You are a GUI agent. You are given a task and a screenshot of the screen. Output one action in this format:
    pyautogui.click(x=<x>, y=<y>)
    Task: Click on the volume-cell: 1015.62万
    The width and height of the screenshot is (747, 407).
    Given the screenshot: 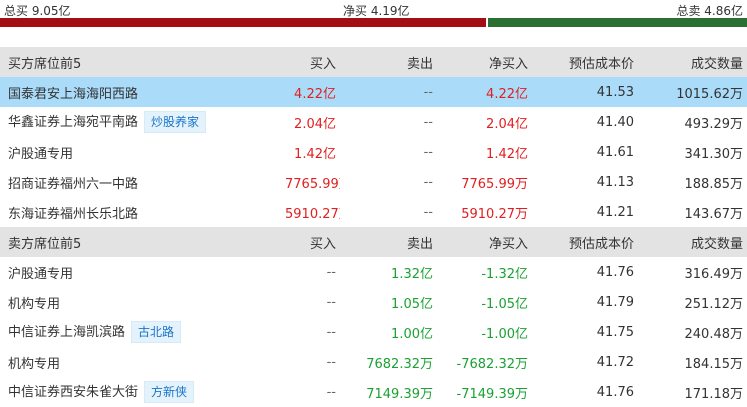 What is the action you would take?
    pyautogui.click(x=709, y=94)
    